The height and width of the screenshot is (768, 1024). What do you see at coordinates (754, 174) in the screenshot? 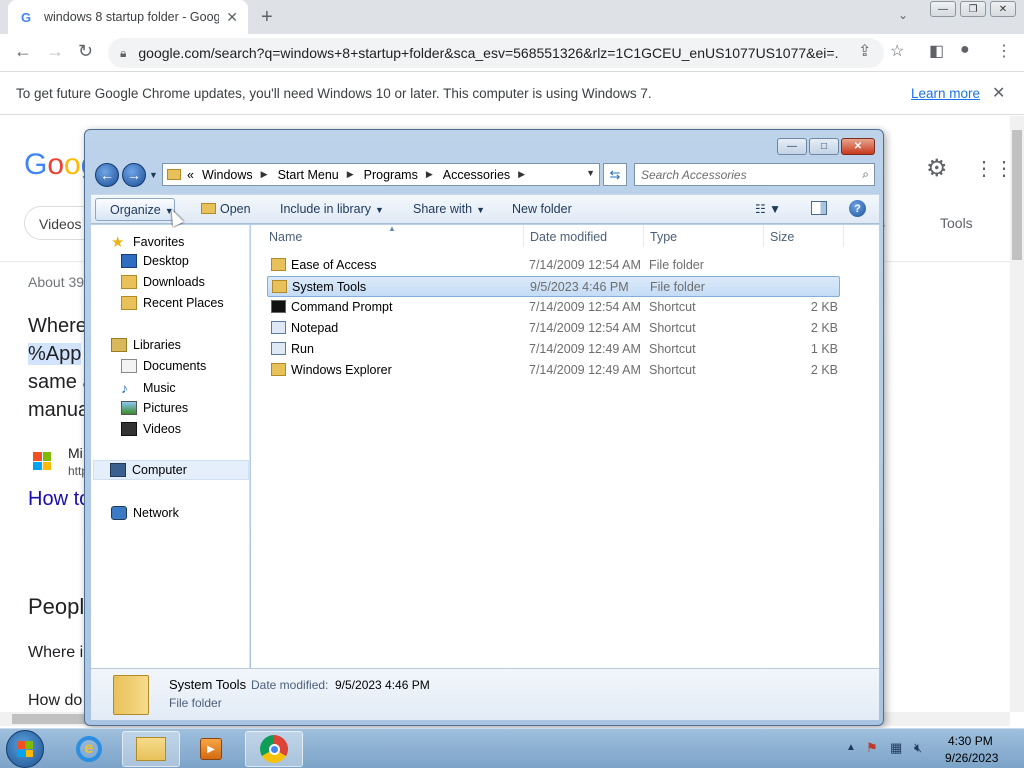
I see `search-input: Search Accessories ⌕` at bounding box center [754, 174].